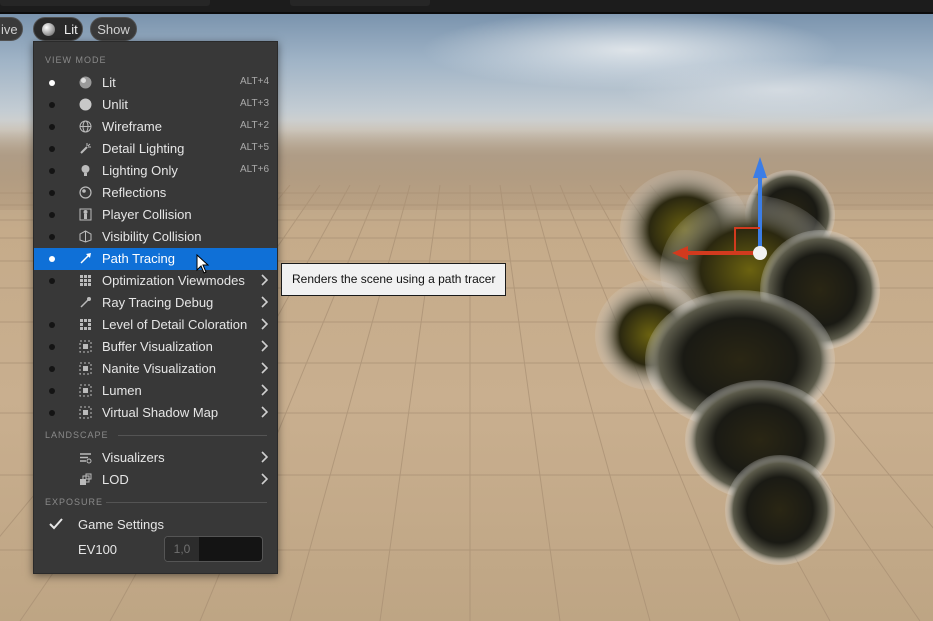 Image resolution: width=933 pixels, height=621 pixels. What do you see at coordinates (86, 458) in the screenshot?
I see `visualizers-icon` at bounding box center [86, 458].